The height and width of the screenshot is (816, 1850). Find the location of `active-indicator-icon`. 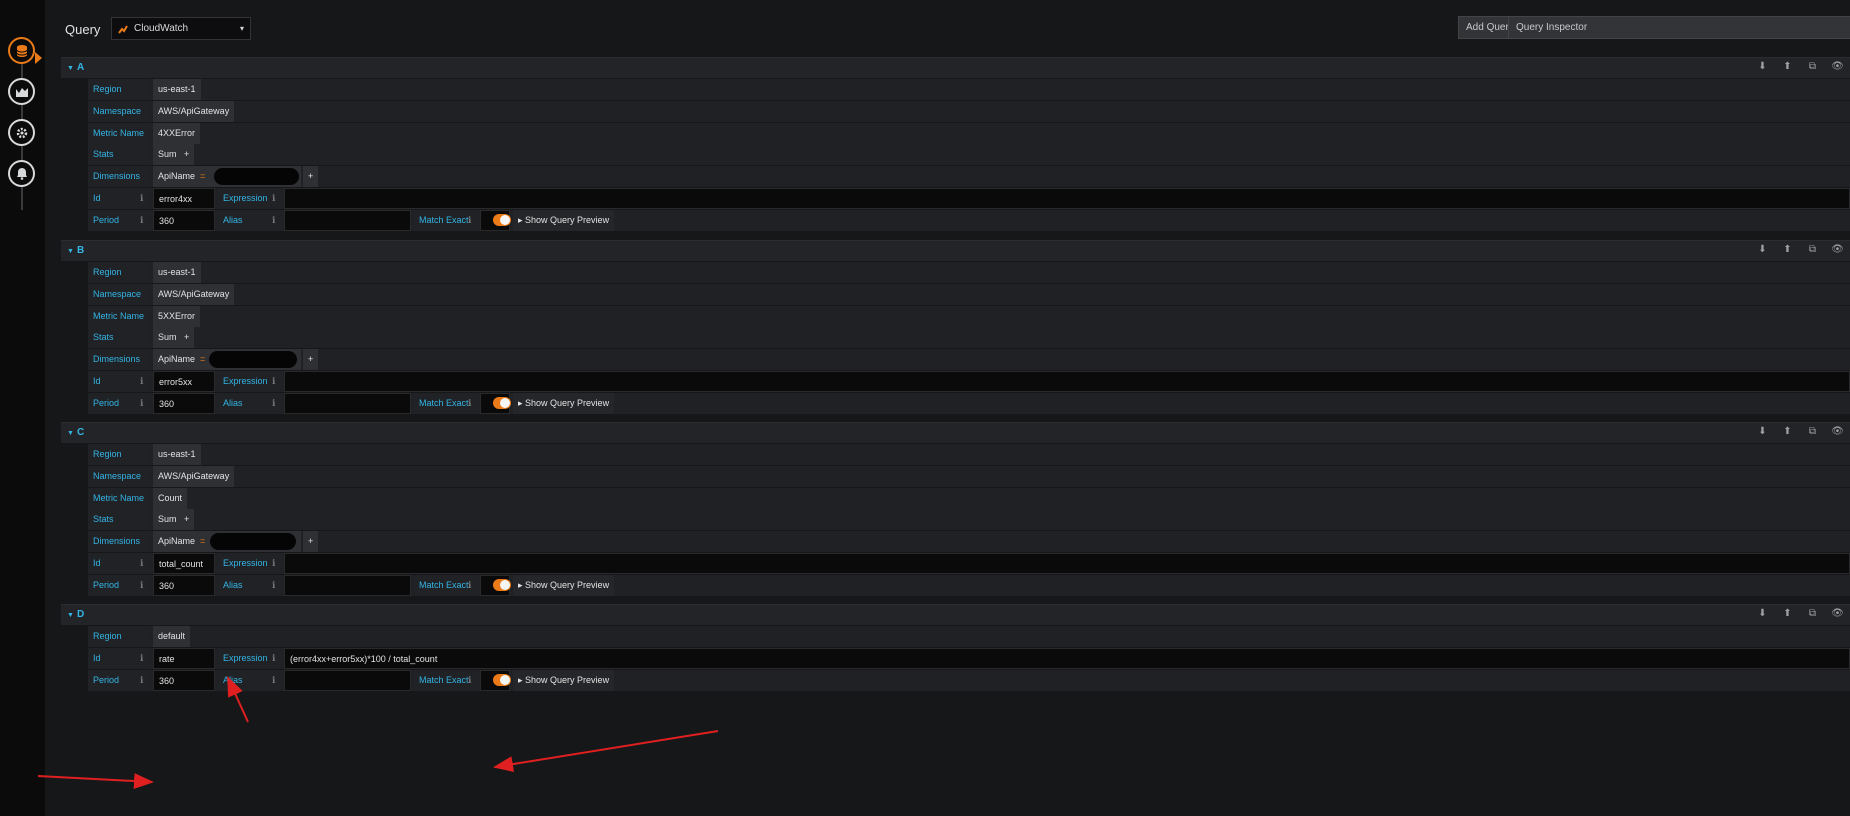

active-indicator-icon is located at coordinates (38, 58).